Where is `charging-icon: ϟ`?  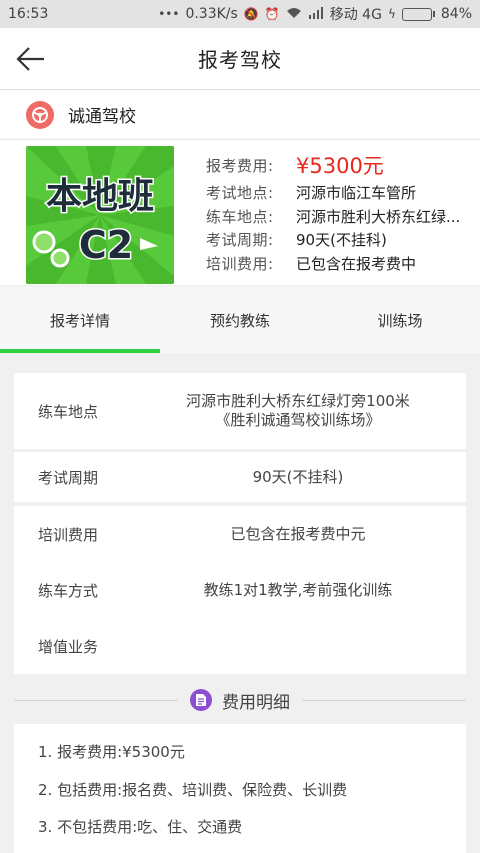 charging-icon: ϟ is located at coordinates (391, 14).